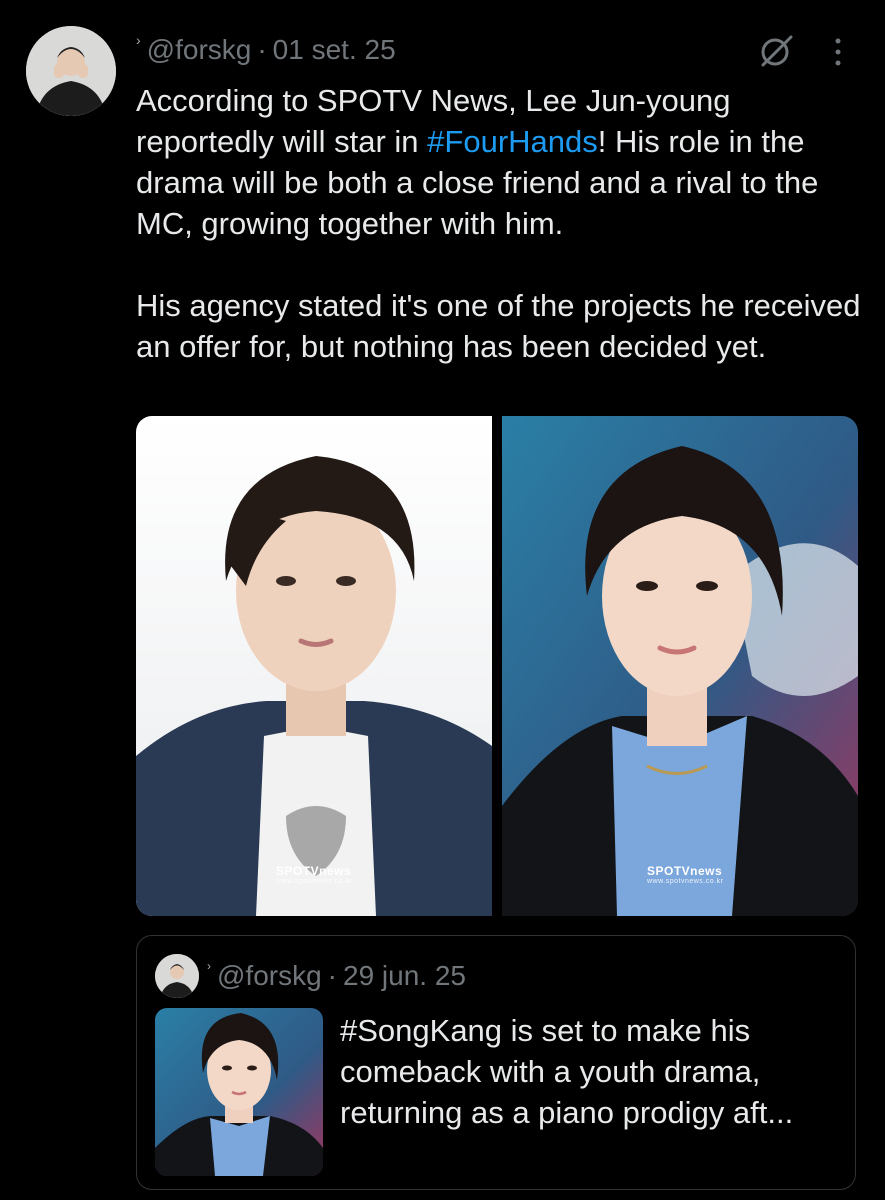 This screenshot has width=885, height=1200. Describe the element at coordinates (71, 71) in the screenshot. I see `author-avatar` at that location.